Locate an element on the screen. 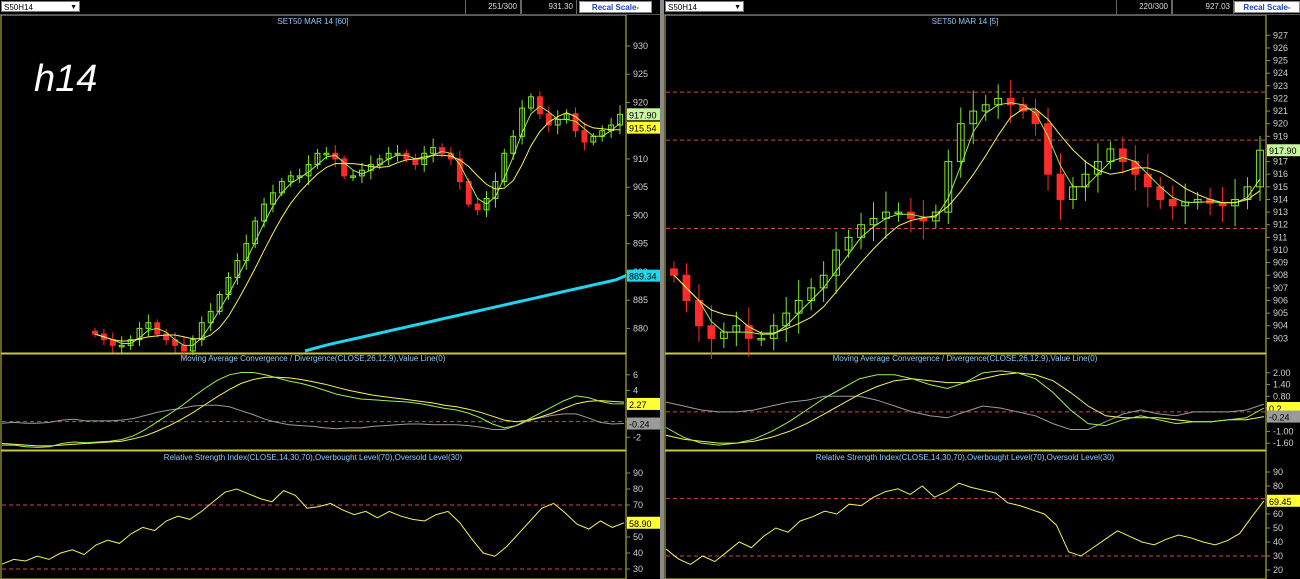 The width and height of the screenshot is (1300, 579). price-axis-tick-label: 924 is located at coordinates (1280, 73).